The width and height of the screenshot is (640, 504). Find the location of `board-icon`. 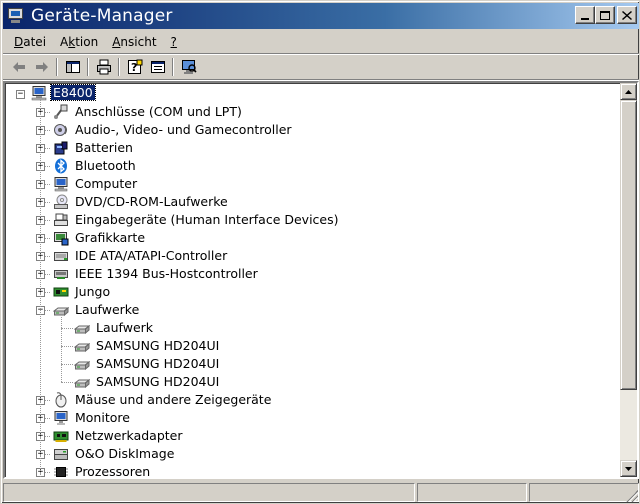

board-icon is located at coordinates (61, 292).